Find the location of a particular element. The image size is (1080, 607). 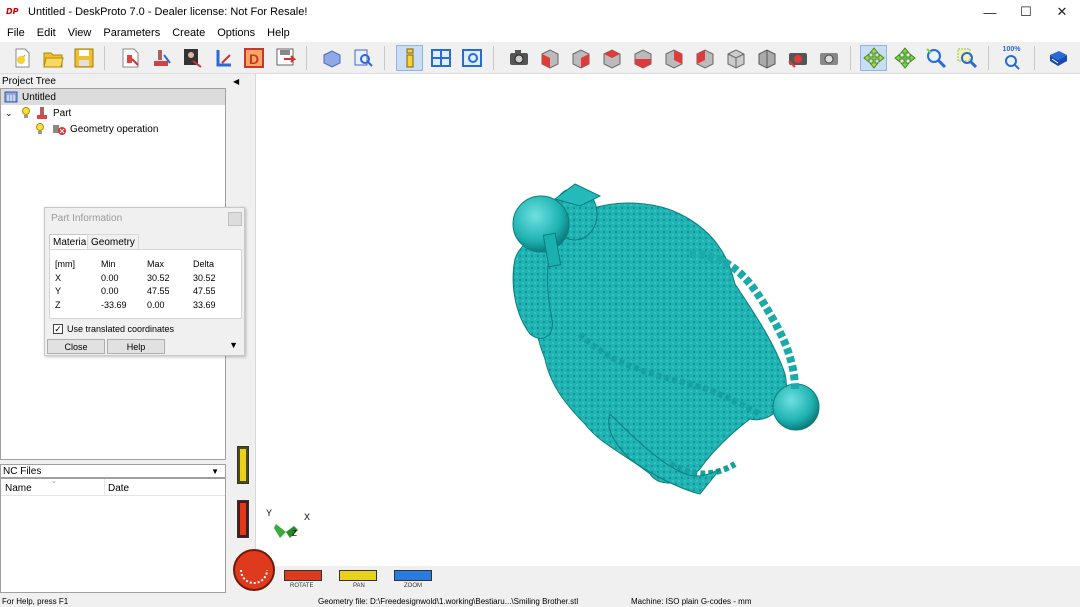

pan-mode-label: PAN is located at coordinates (359, 586).